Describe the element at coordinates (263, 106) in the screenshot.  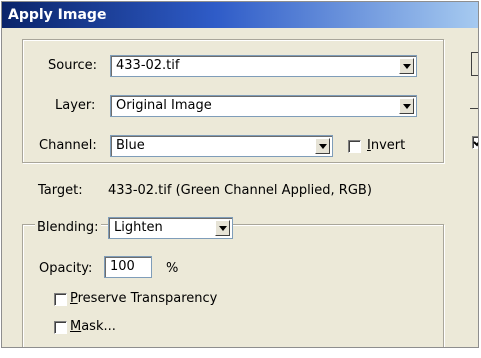
I see `layer-dropdown: Original Image` at that location.